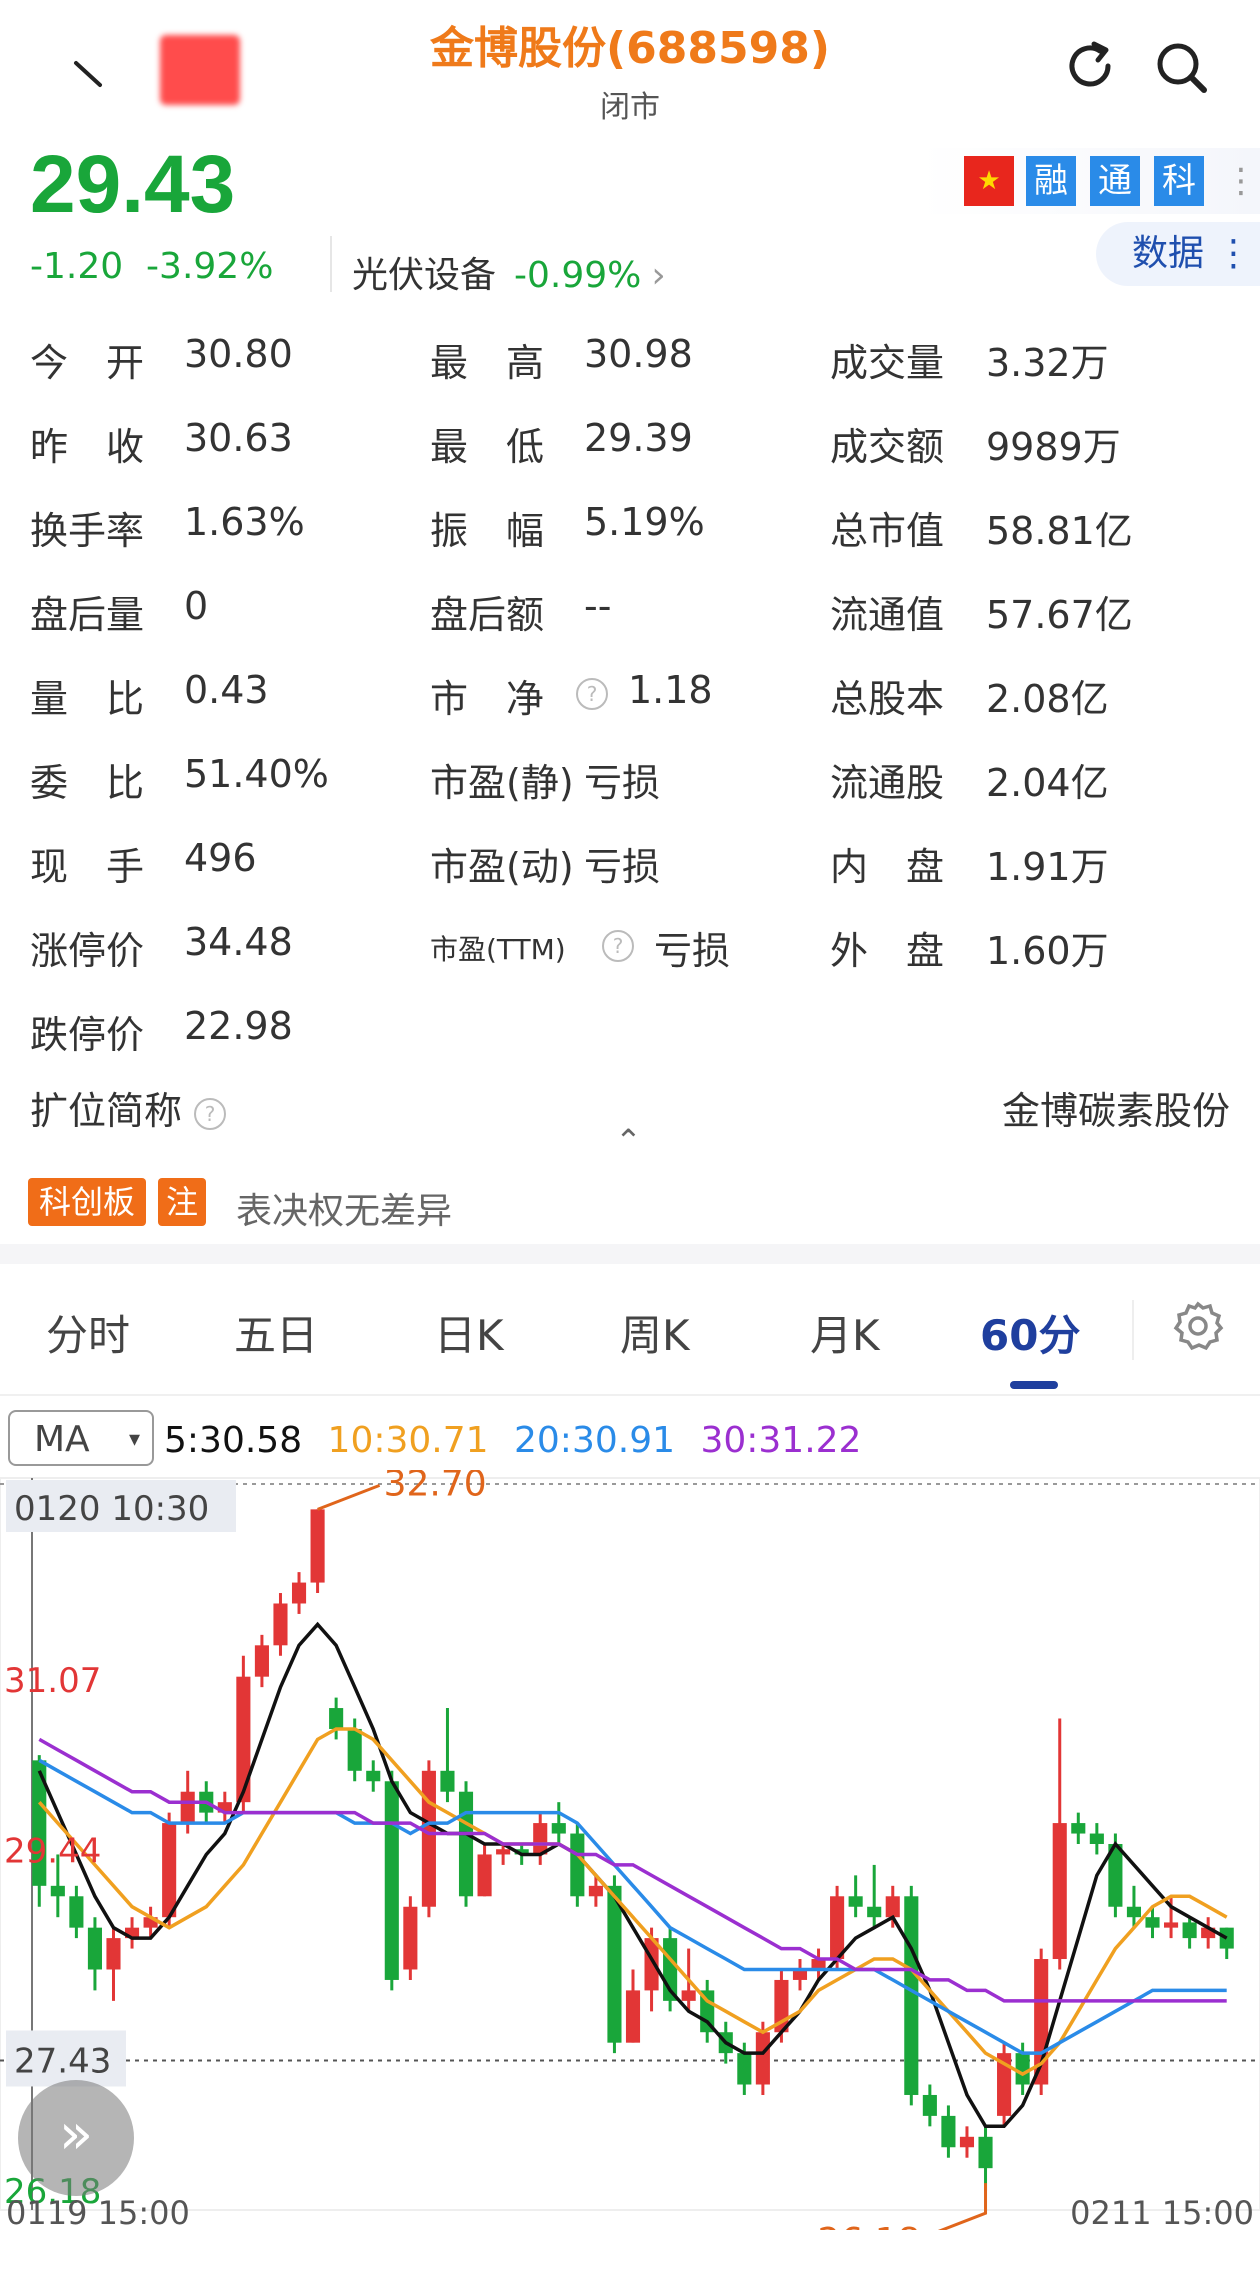  I want to click on stat-value: 1.60万, so click(1047, 951).